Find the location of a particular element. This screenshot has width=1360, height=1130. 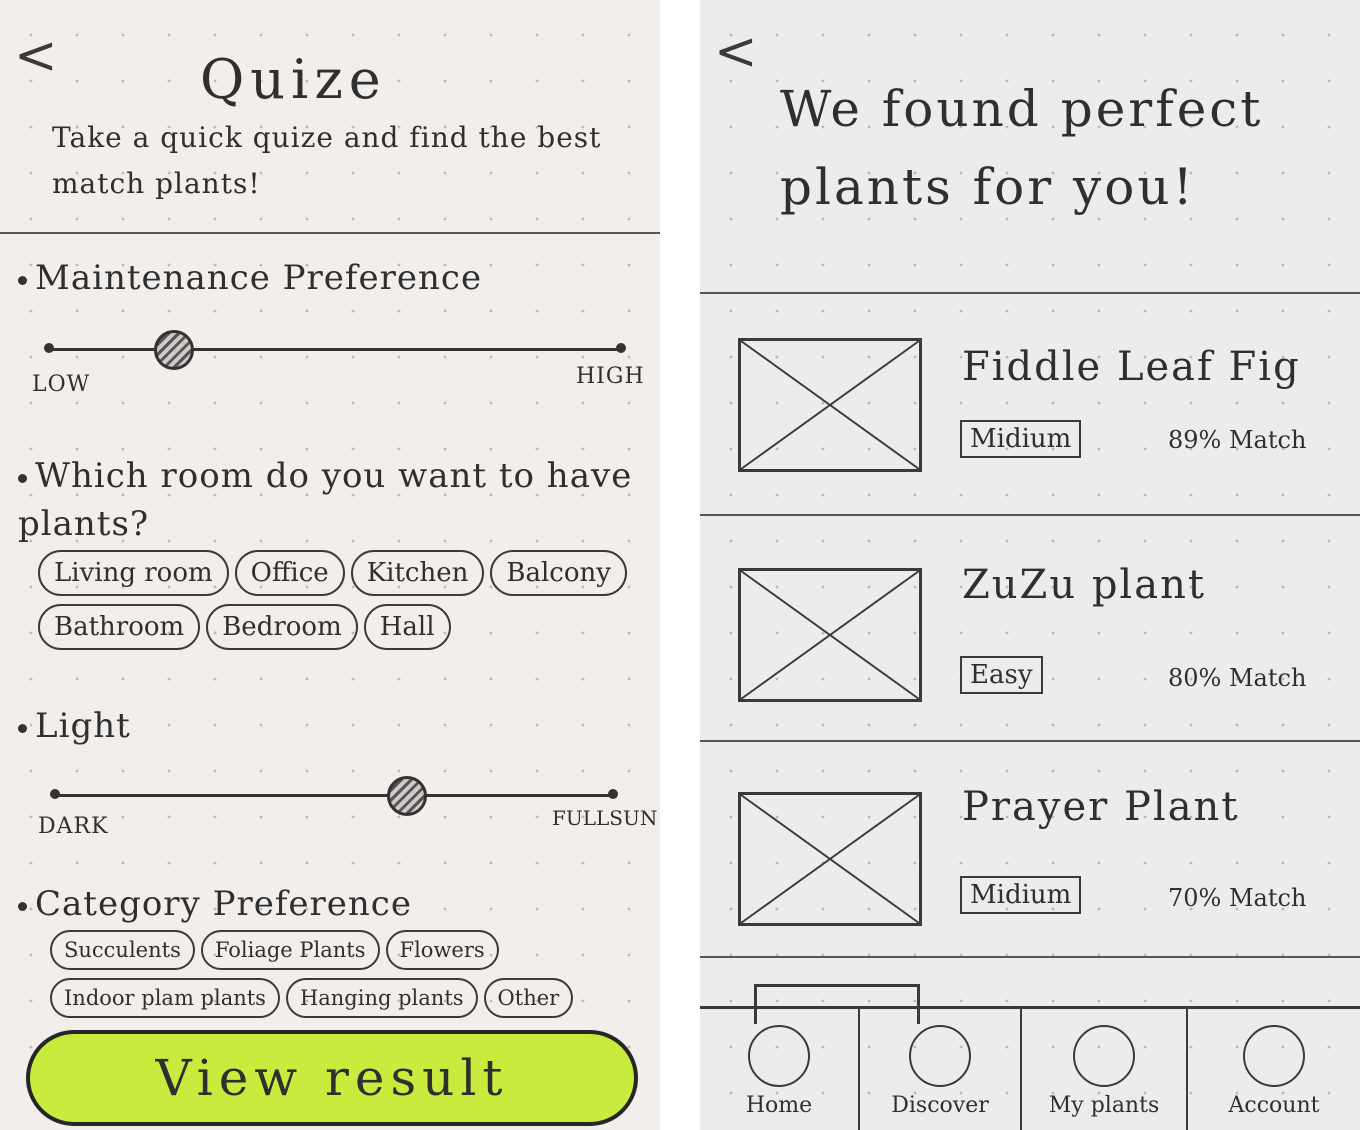

bottom-tab-bar: Home Discover My plants Account is located at coordinates (1030, 1068).